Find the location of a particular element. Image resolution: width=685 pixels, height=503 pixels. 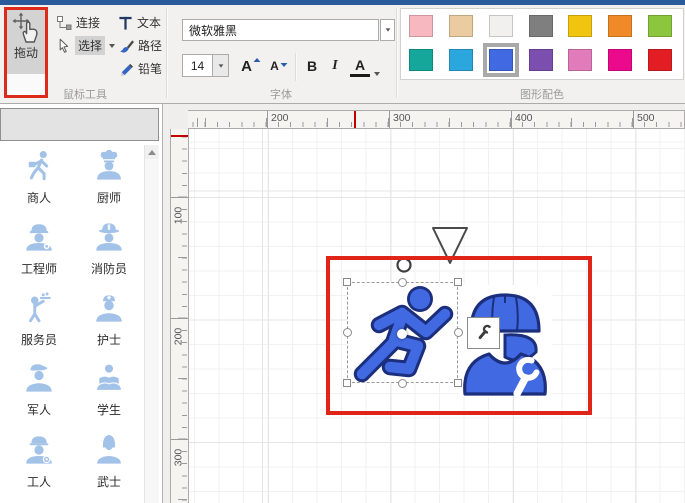

font-size-value: 14 is located at coordinates (197, 65).